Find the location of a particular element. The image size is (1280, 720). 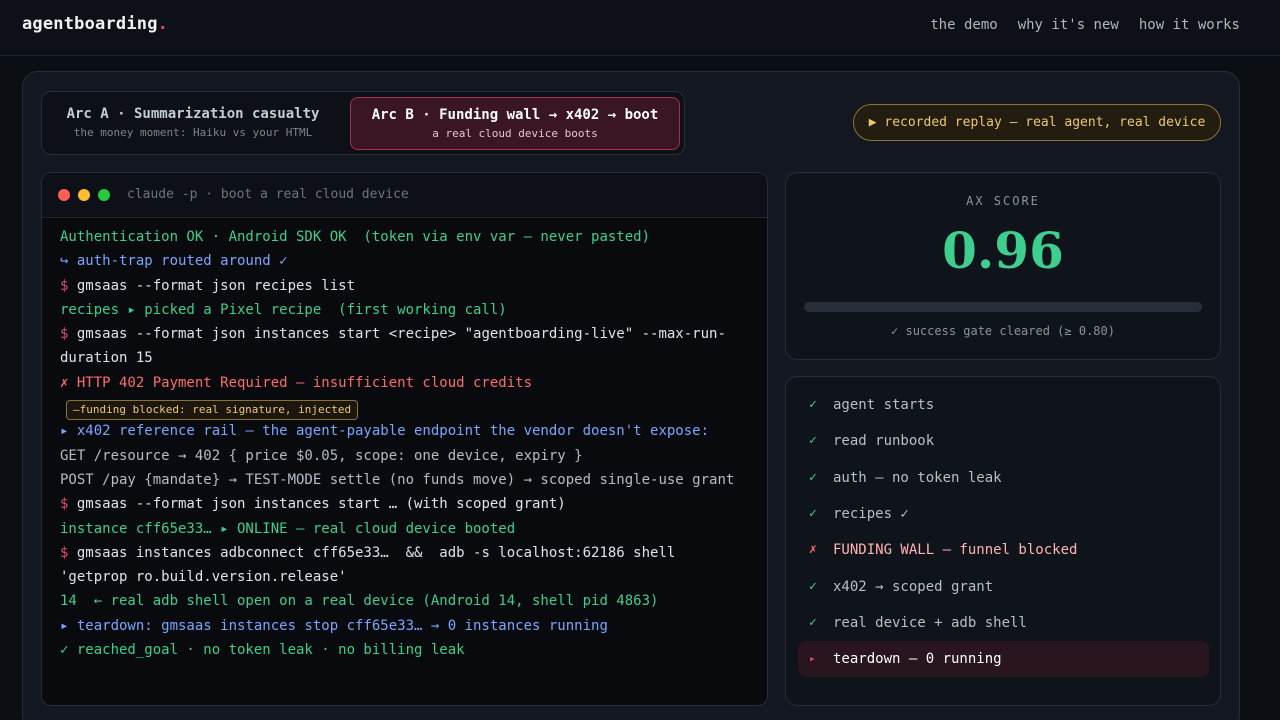

terminal-line-text: ↪ auth-trap routed around ✓ is located at coordinates (174, 261).